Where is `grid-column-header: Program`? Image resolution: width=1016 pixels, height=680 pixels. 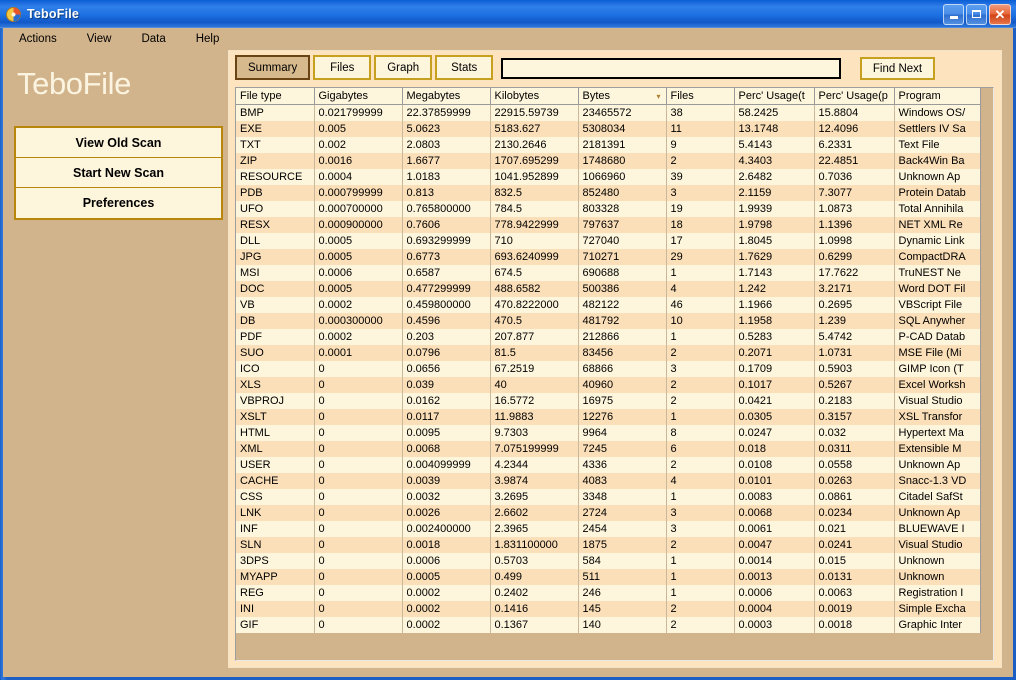
grid-column-header: Program is located at coordinates (937, 96).